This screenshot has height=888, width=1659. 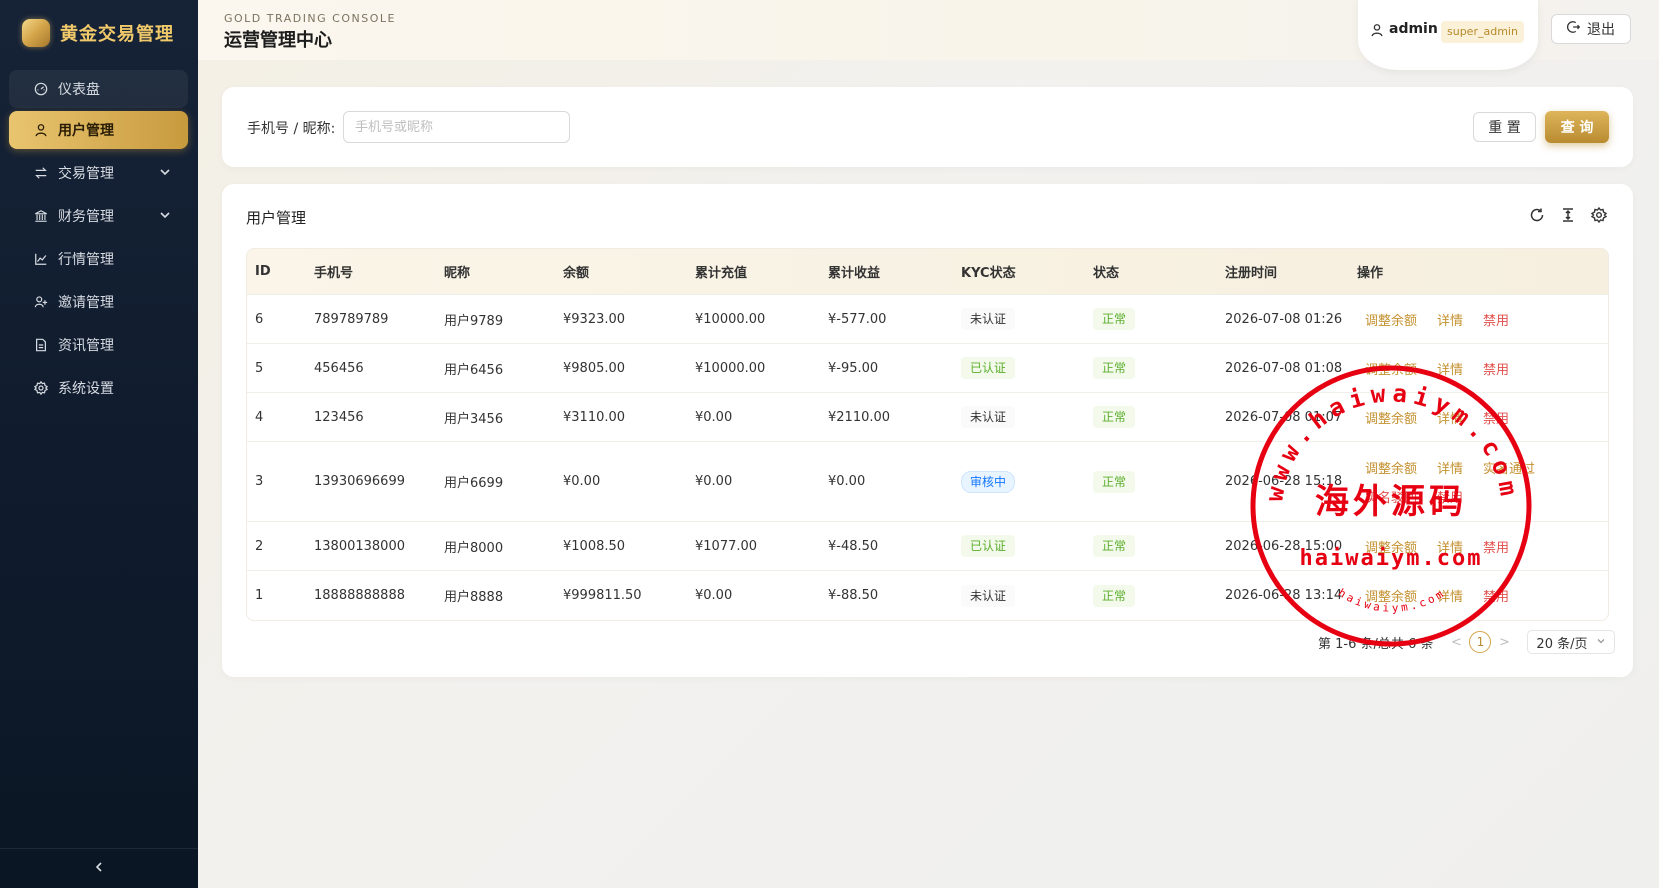 I want to click on column-header-recharge: 累计充值, so click(x=721, y=273).